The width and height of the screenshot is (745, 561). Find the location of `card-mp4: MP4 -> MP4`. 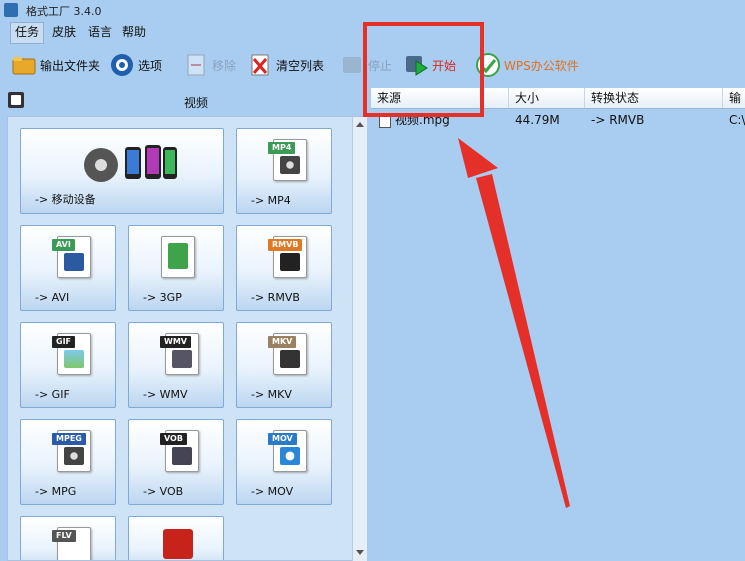

card-mp4: MP4 -> MP4 is located at coordinates (284, 171).